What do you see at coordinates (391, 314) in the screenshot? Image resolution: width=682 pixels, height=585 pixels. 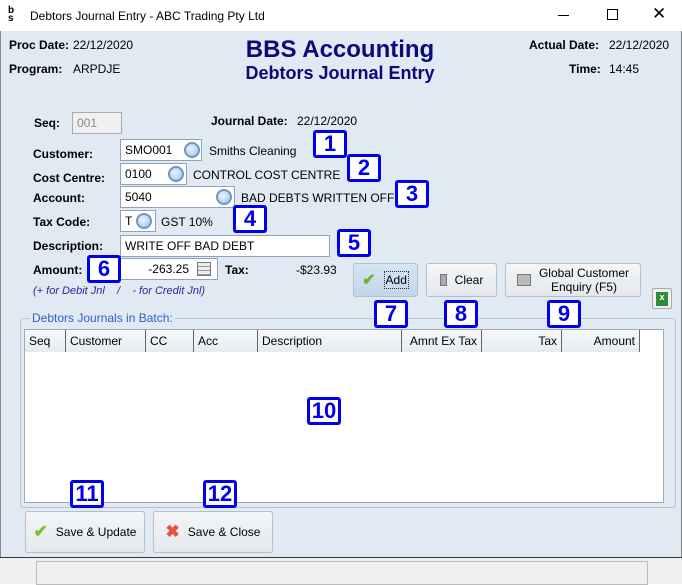 I see `callout-7: 7` at bounding box center [391, 314].